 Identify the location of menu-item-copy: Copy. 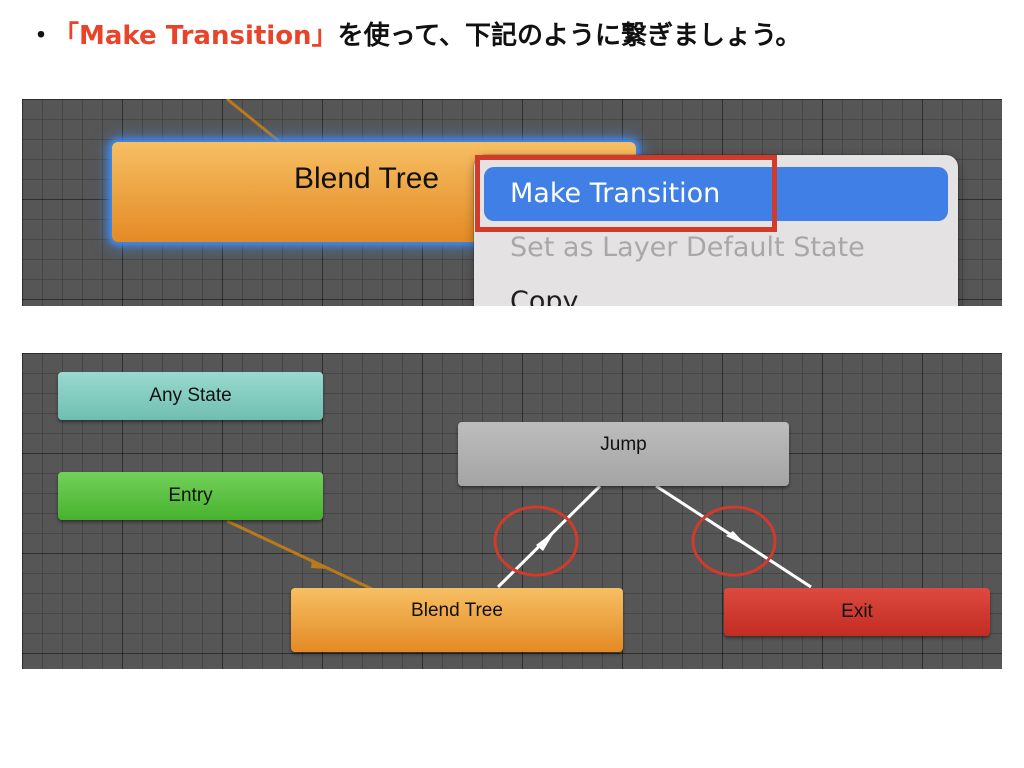
(716, 290).